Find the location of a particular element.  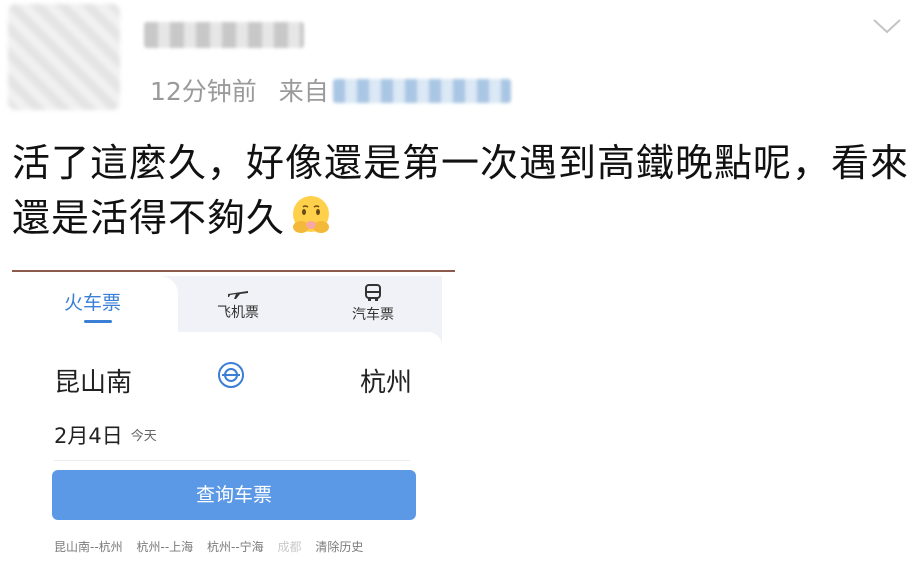

history-item: 昆山南--杭州 is located at coordinates (88, 547).